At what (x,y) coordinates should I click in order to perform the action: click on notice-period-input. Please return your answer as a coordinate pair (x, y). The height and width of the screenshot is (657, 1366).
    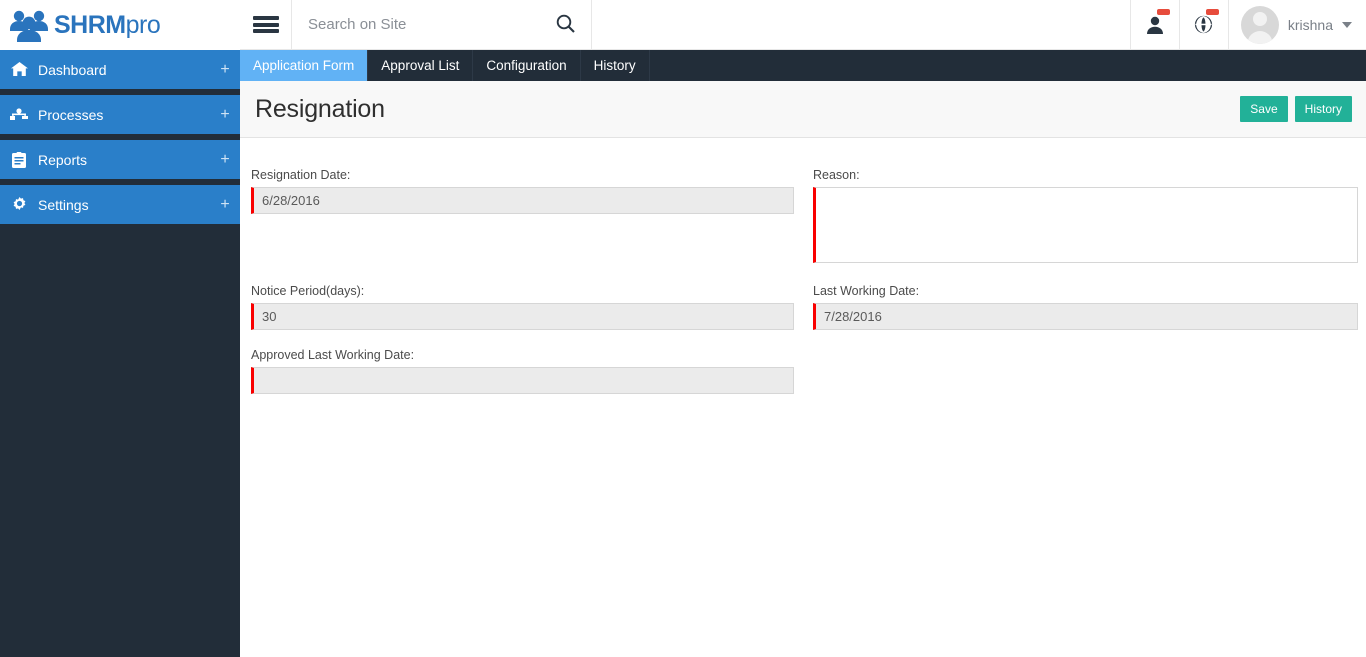
    Looking at the image, I should click on (522, 316).